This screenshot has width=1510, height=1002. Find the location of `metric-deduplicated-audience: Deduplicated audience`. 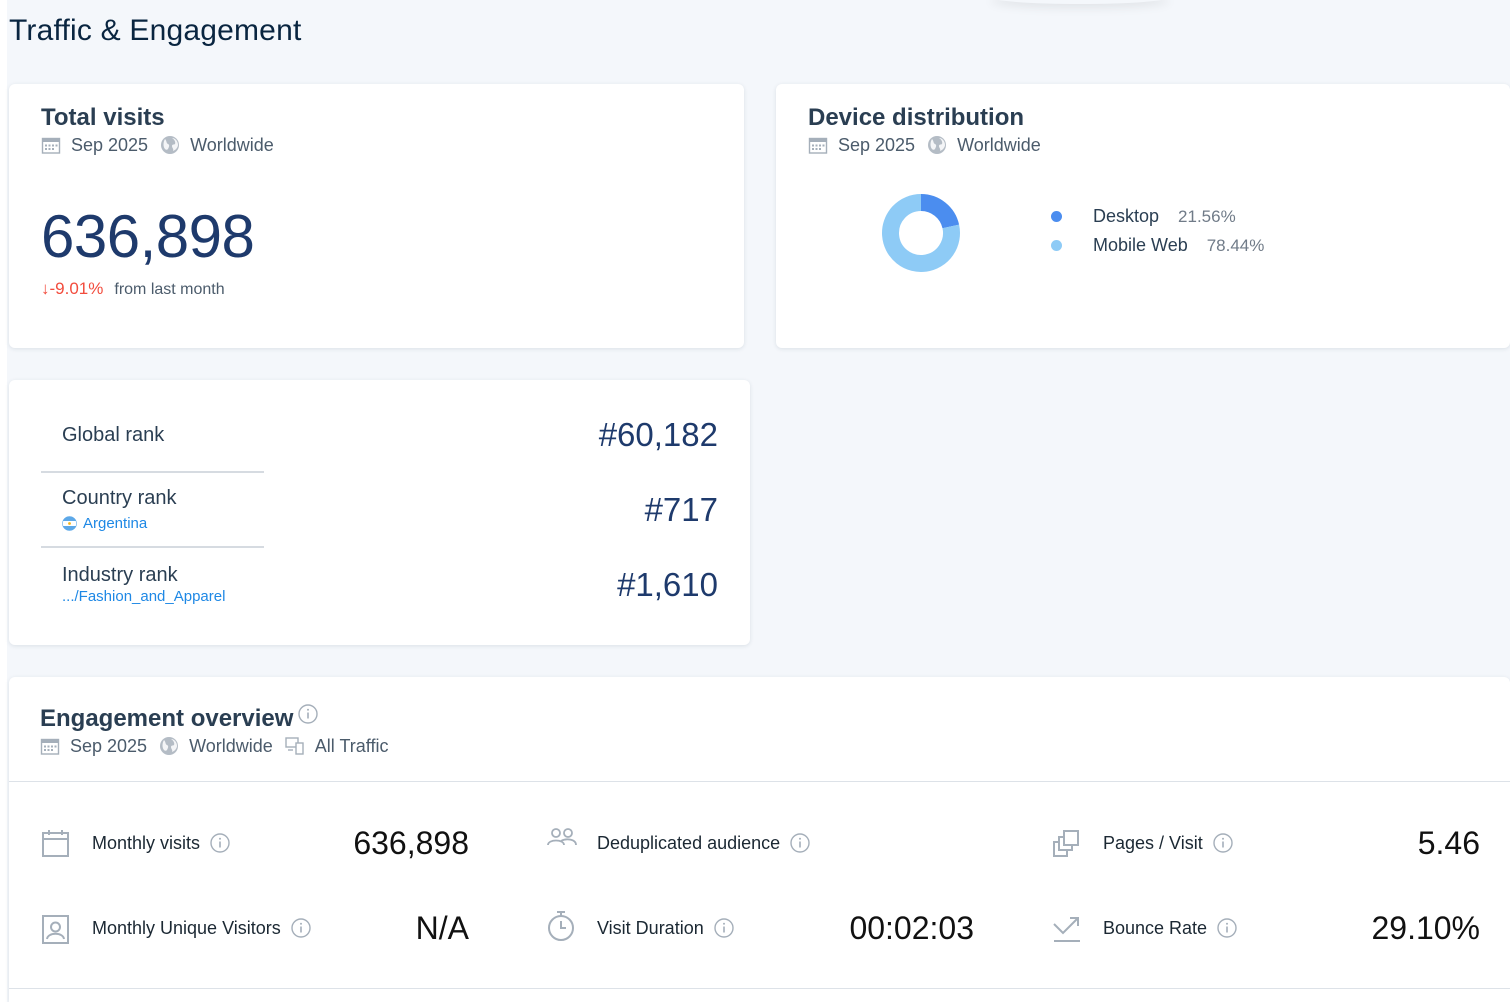

metric-deduplicated-audience: Deduplicated audience is located at coordinates (760, 843).